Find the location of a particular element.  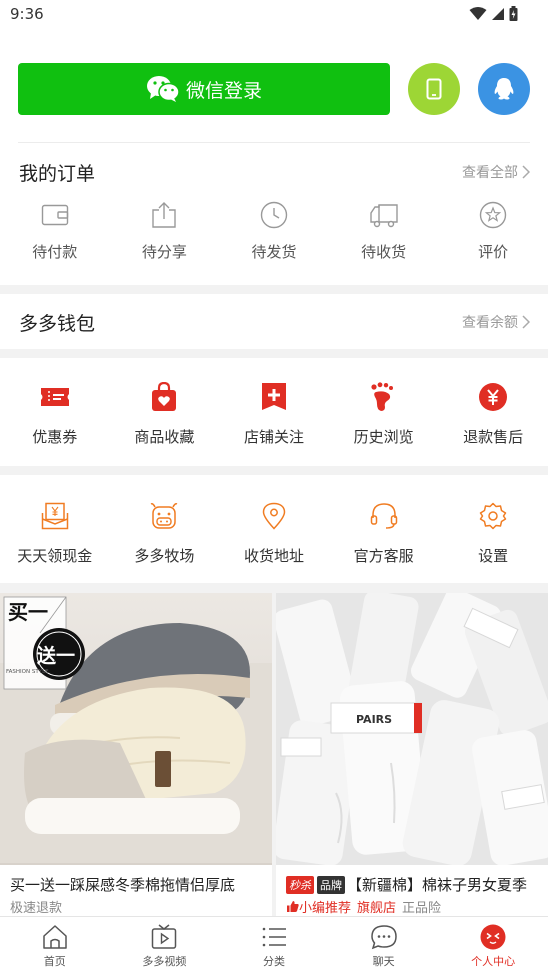

profile-icon is located at coordinates (493, 937).